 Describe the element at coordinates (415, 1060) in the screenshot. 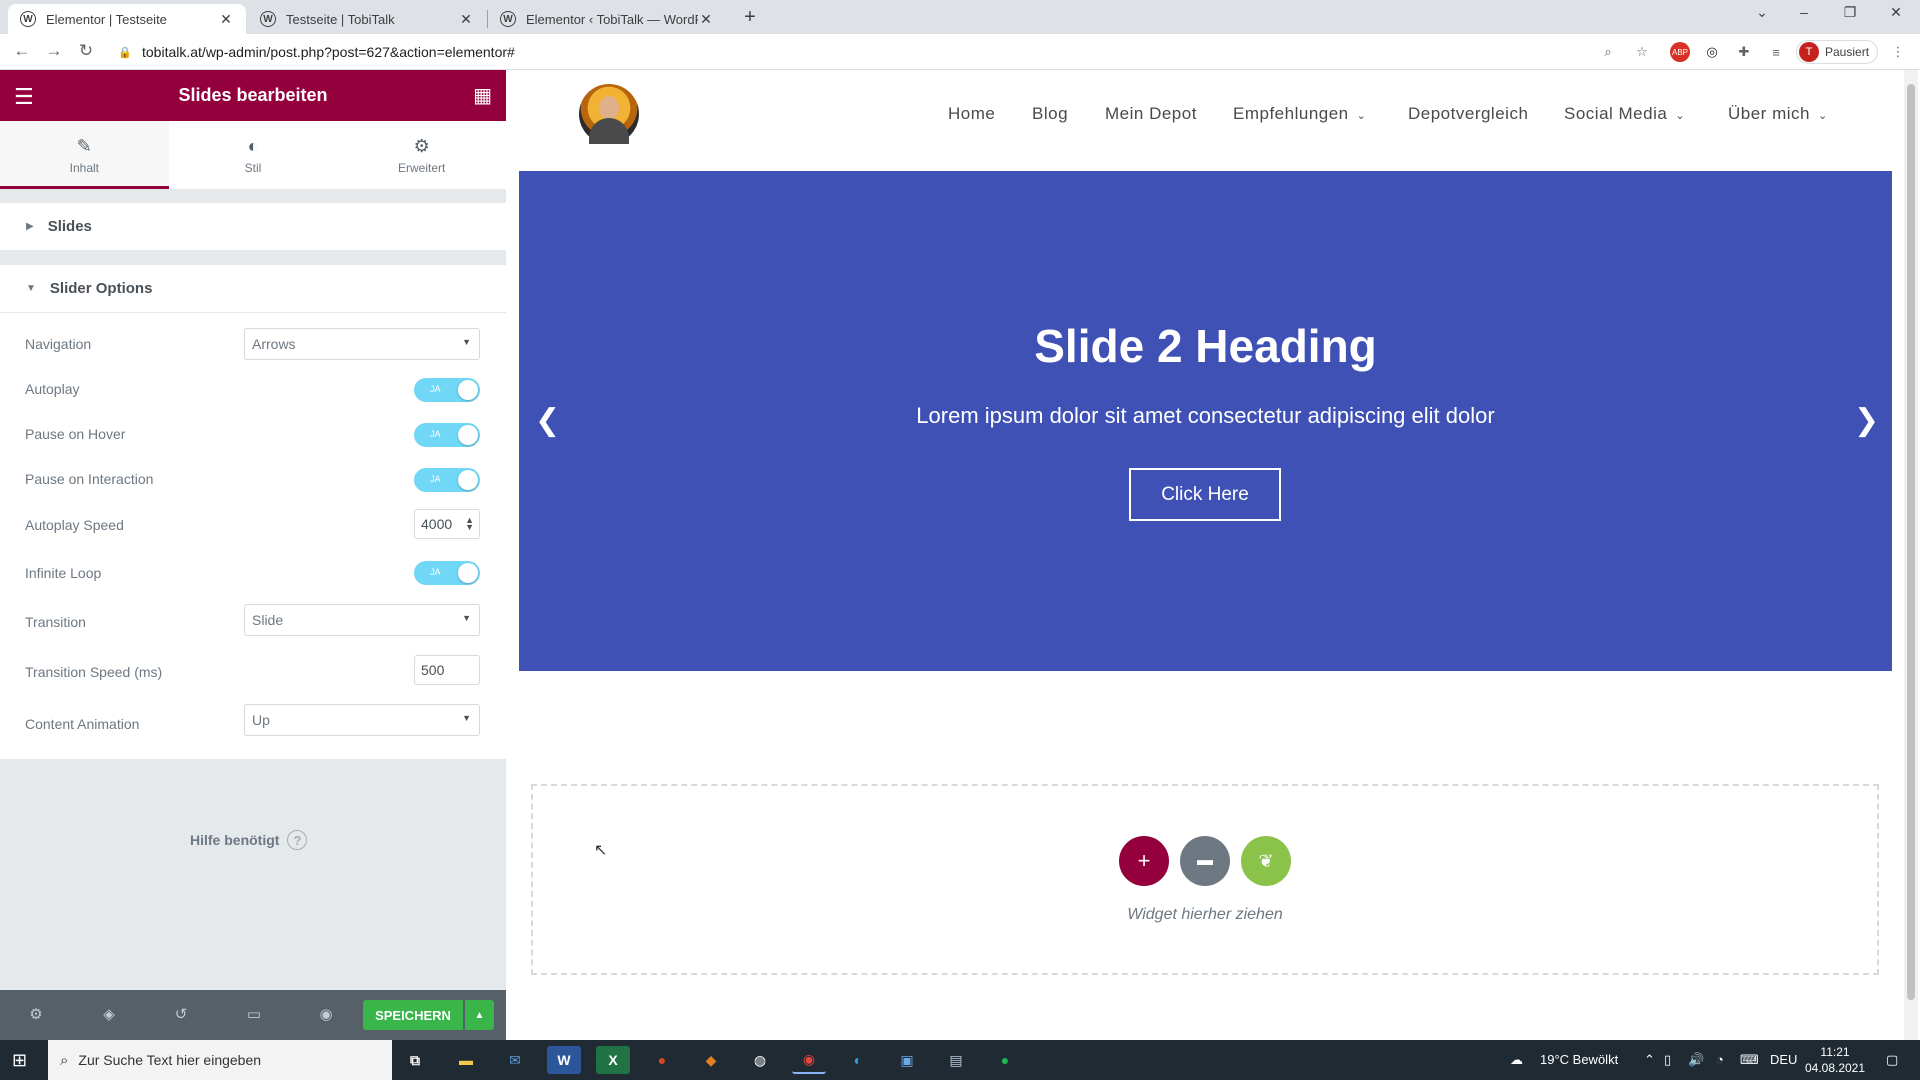

I see `task-view-icon: ⧉` at that location.